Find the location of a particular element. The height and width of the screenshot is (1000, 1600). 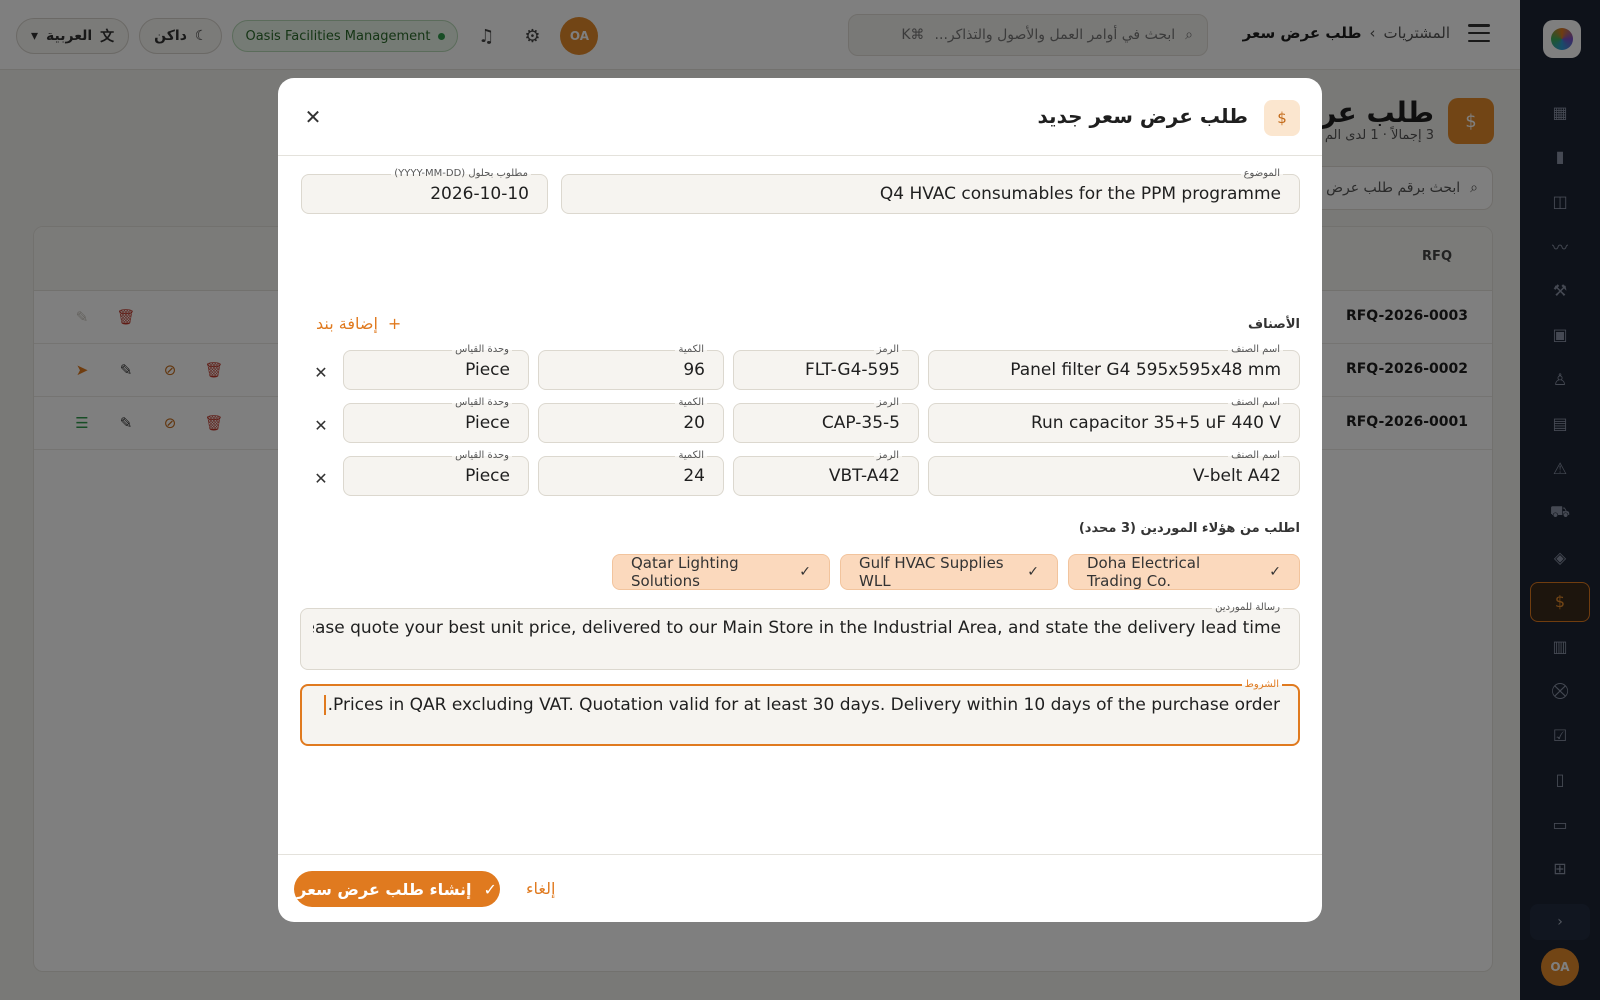

close-button: ✕ is located at coordinates (313, 117).